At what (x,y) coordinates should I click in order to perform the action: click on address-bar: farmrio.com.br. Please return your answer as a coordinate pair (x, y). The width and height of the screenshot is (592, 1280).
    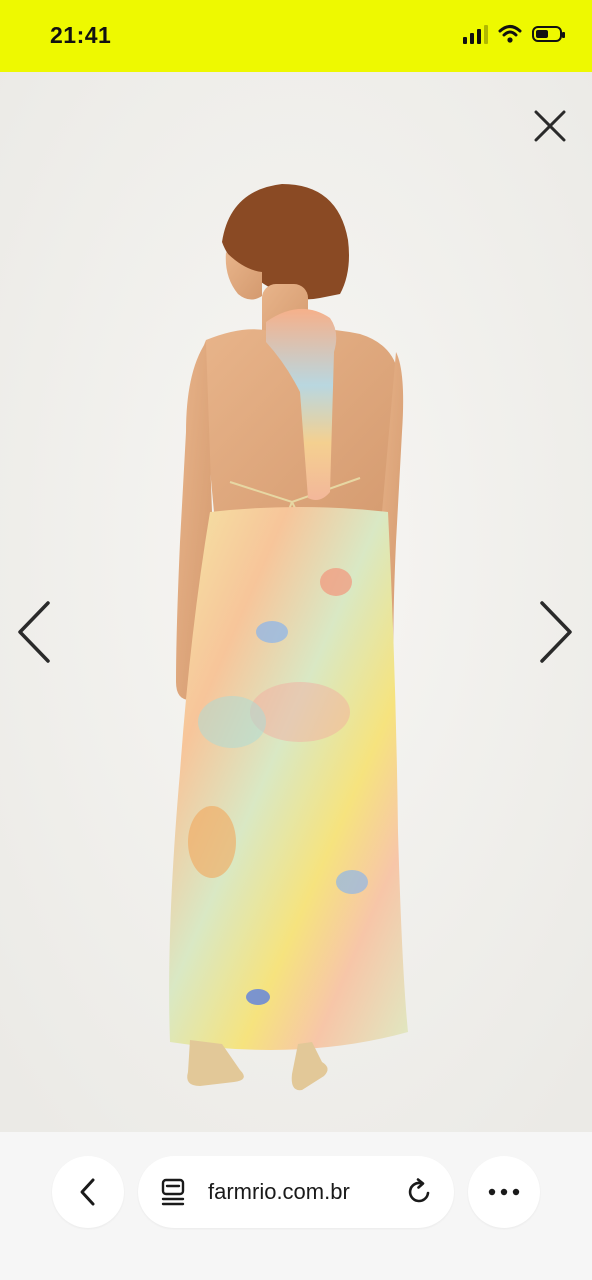
    Looking at the image, I should click on (296, 1192).